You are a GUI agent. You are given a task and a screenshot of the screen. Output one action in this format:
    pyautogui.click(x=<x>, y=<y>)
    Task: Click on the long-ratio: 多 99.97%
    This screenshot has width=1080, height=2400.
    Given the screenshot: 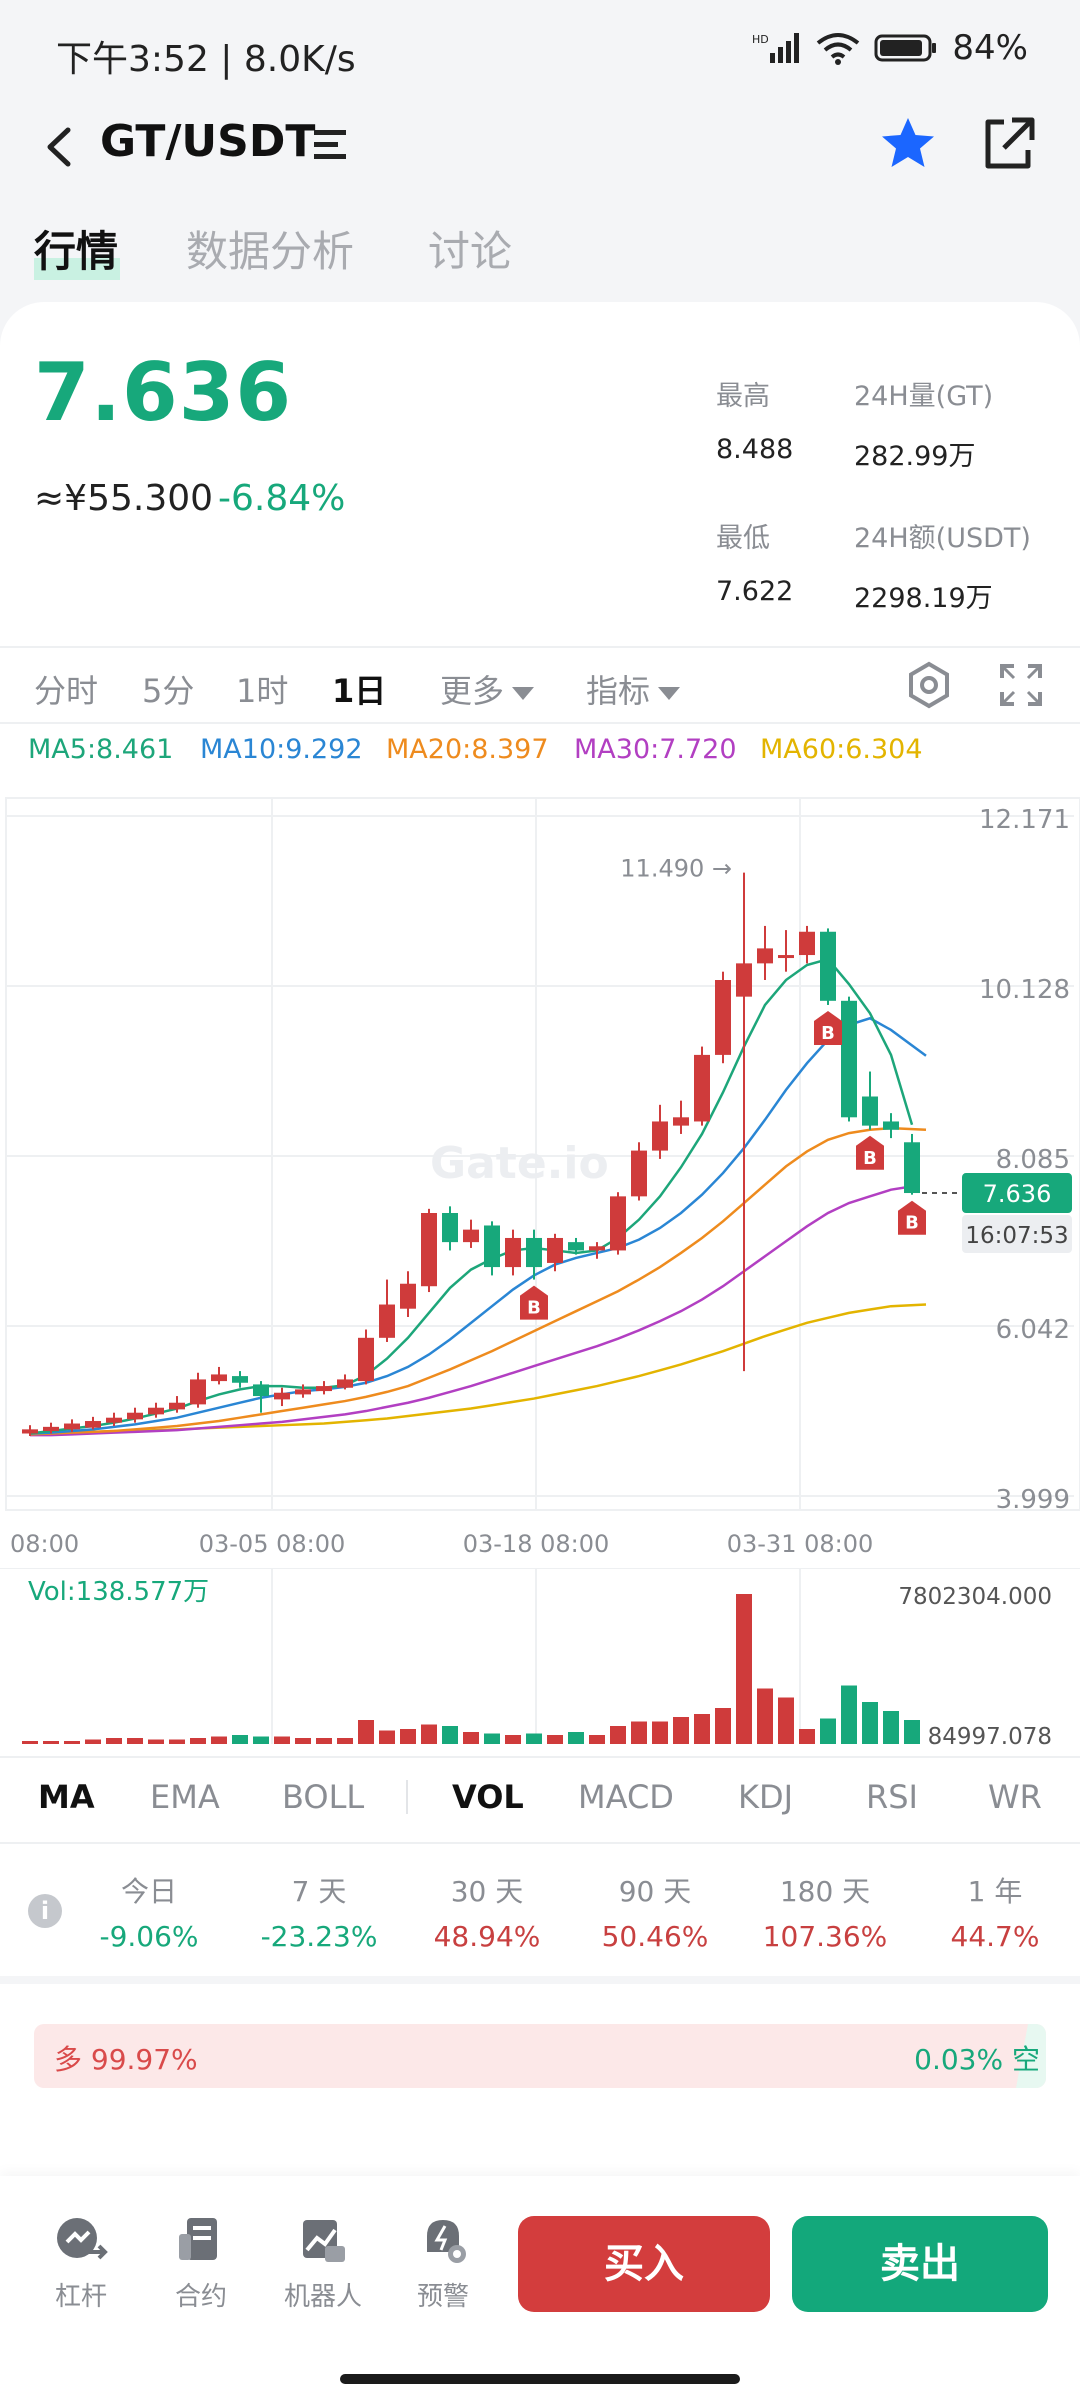 What is the action you would take?
    pyautogui.click(x=126, y=2059)
    